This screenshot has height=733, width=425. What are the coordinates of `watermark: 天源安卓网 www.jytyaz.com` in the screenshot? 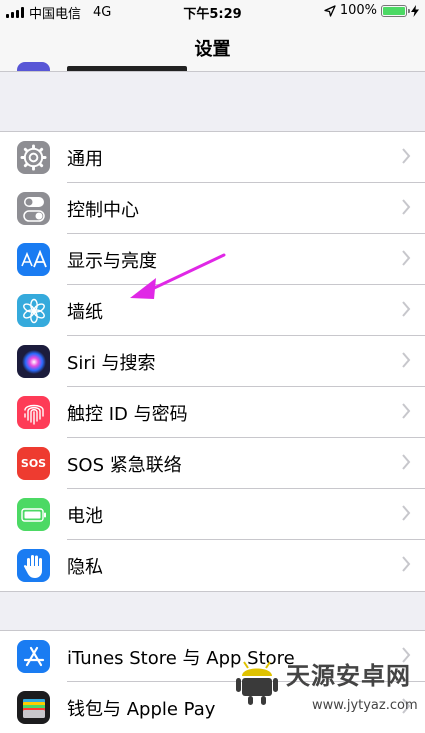 It's located at (328, 688).